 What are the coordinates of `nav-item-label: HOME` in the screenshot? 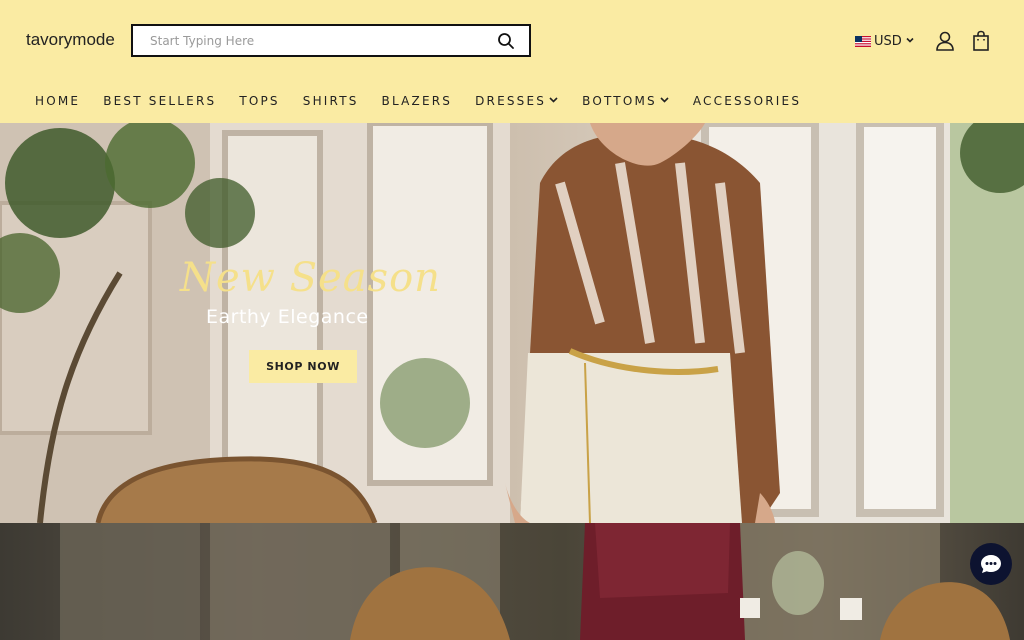 It's located at (58, 101).